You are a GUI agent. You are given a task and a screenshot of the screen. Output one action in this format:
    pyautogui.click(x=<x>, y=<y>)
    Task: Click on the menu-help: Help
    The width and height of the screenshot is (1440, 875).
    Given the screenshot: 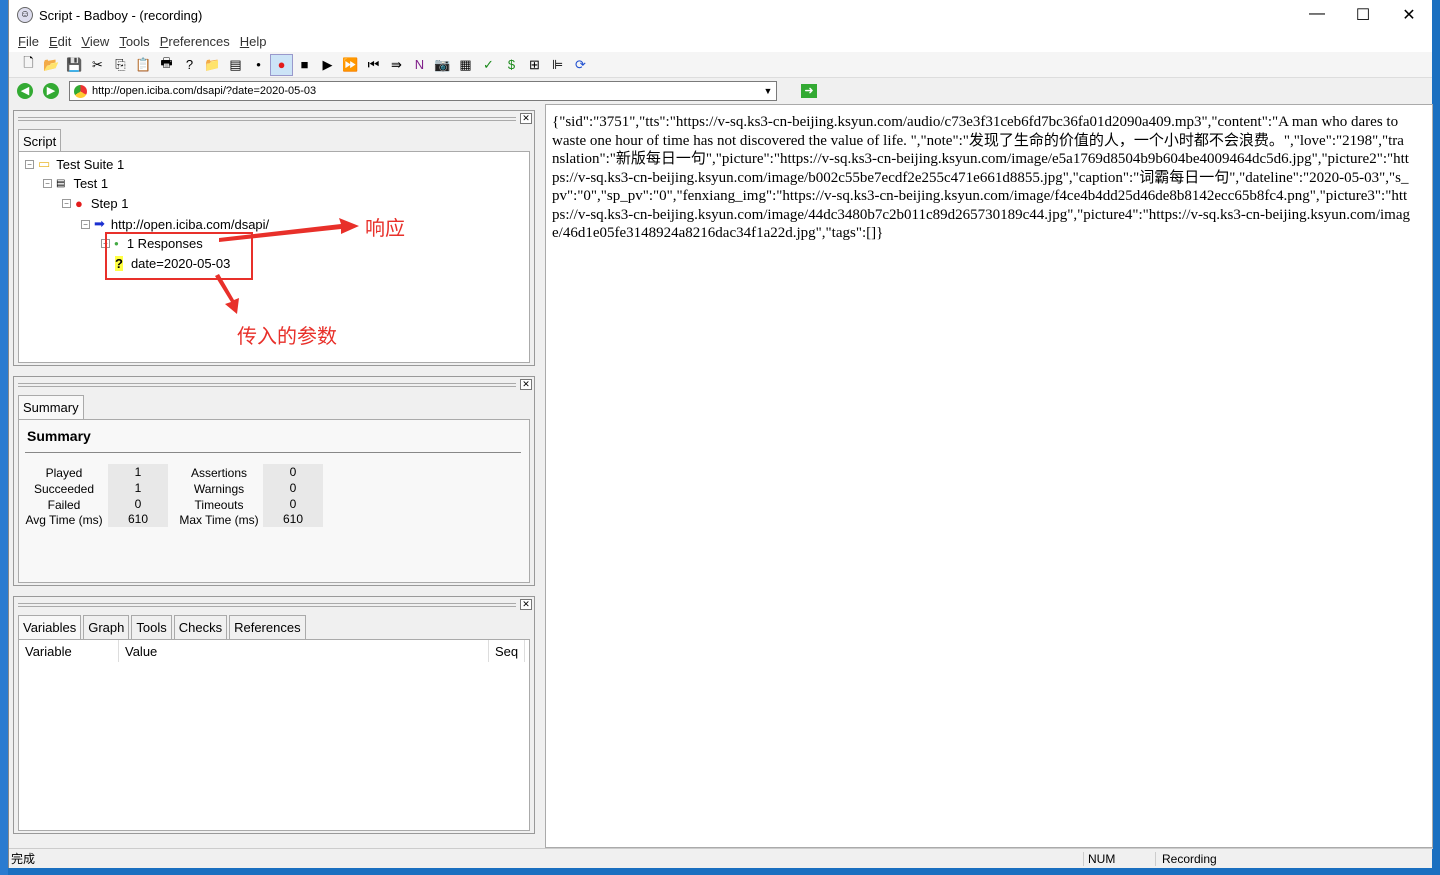 What is the action you would take?
    pyautogui.click(x=253, y=41)
    